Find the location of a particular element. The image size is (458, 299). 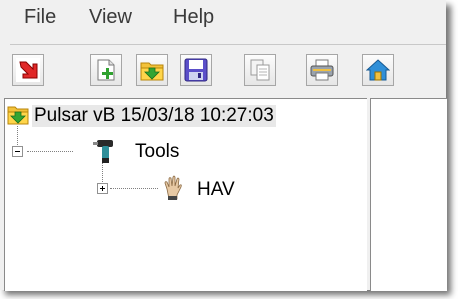

tree-root-label: Pulsar vB 15/03/18 10:27:03 is located at coordinates (154, 116).